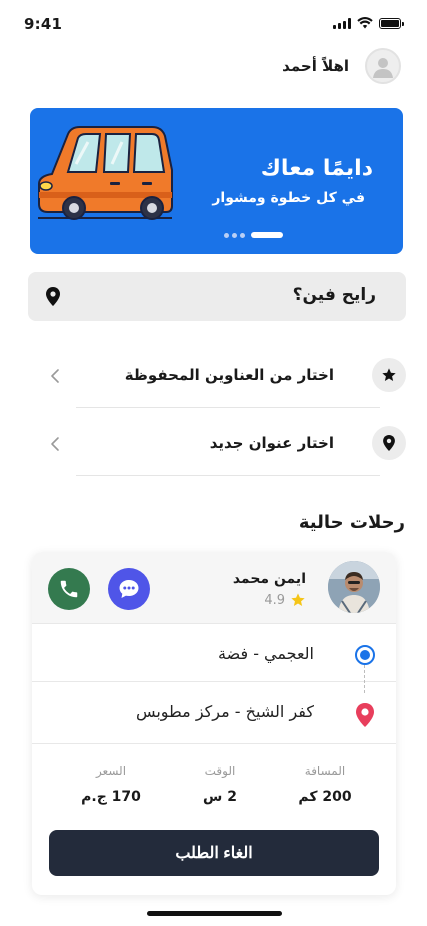  What do you see at coordinates (325, 784) in the screenshot?
I see `distance-stat: المسافة 200 كم` at bounding box center [325, 784].